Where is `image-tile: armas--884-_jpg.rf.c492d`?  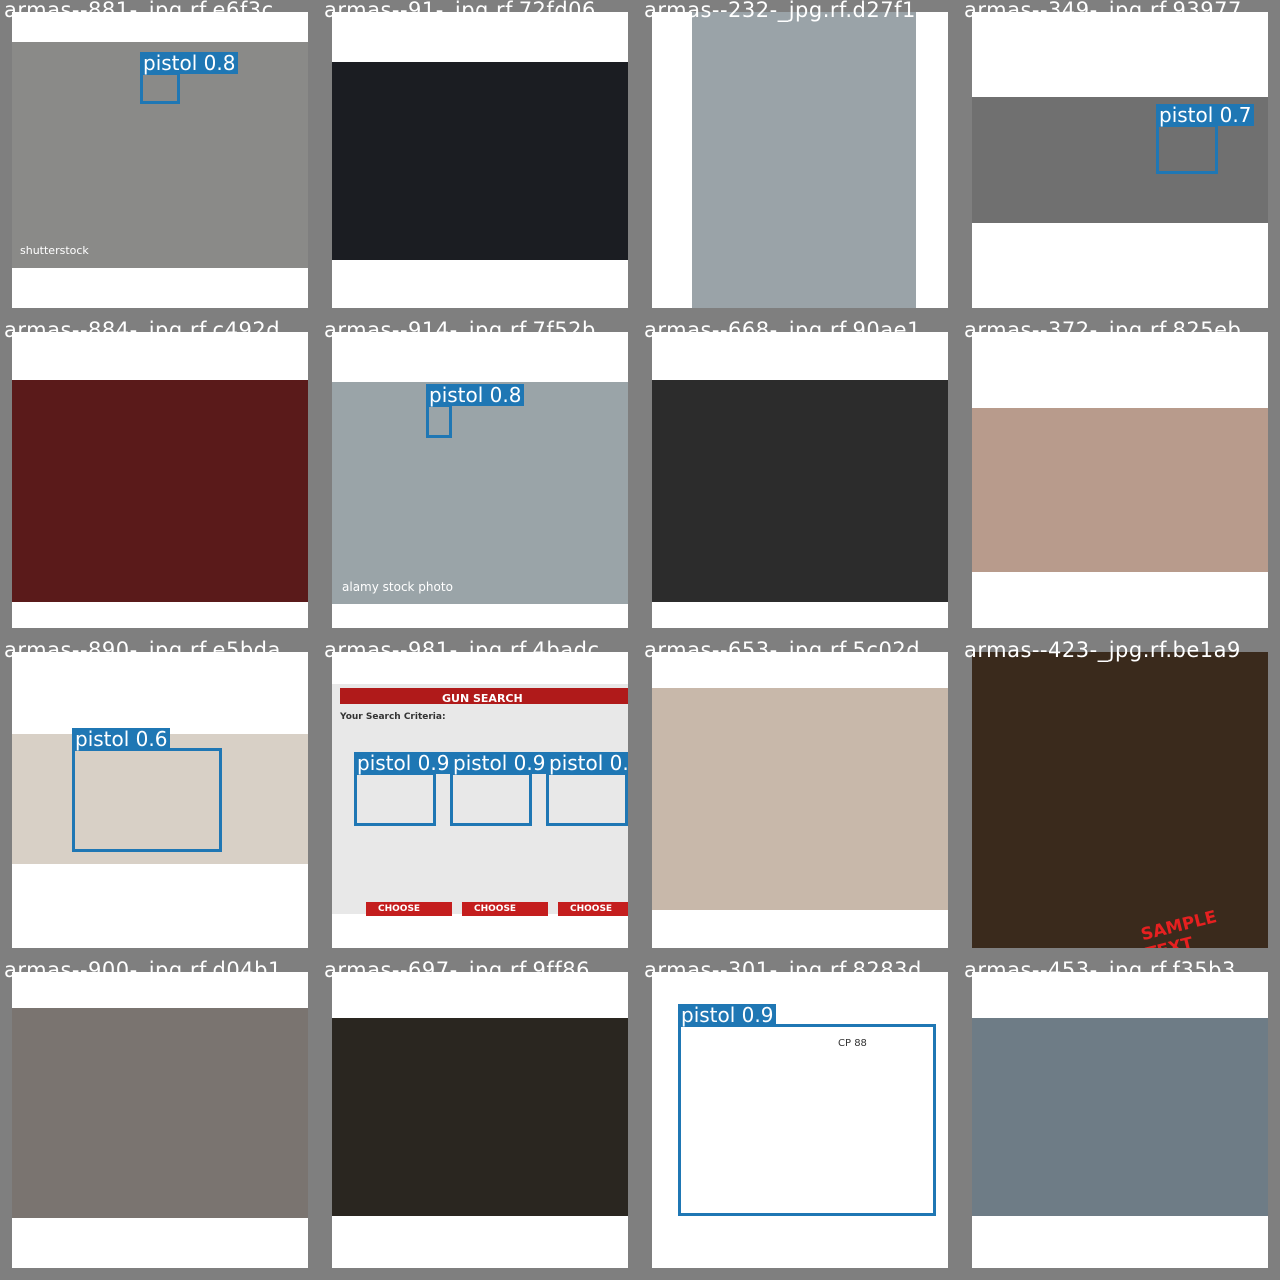
image-tile: armas--884-_jpg.rf.c492d is located at coordinates (160, 480).